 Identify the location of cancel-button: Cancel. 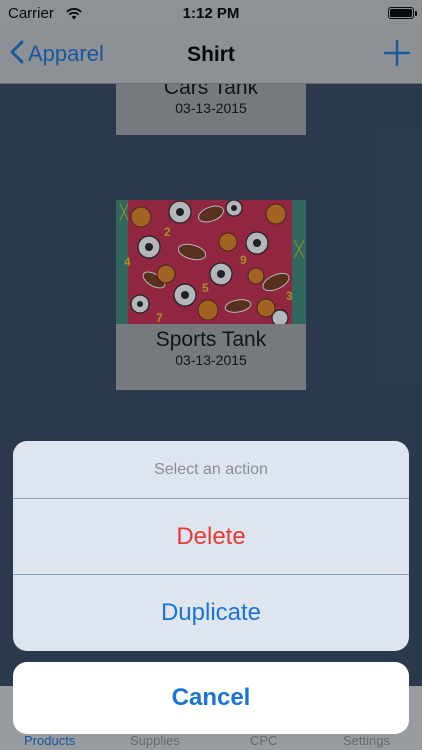
(211, 698).